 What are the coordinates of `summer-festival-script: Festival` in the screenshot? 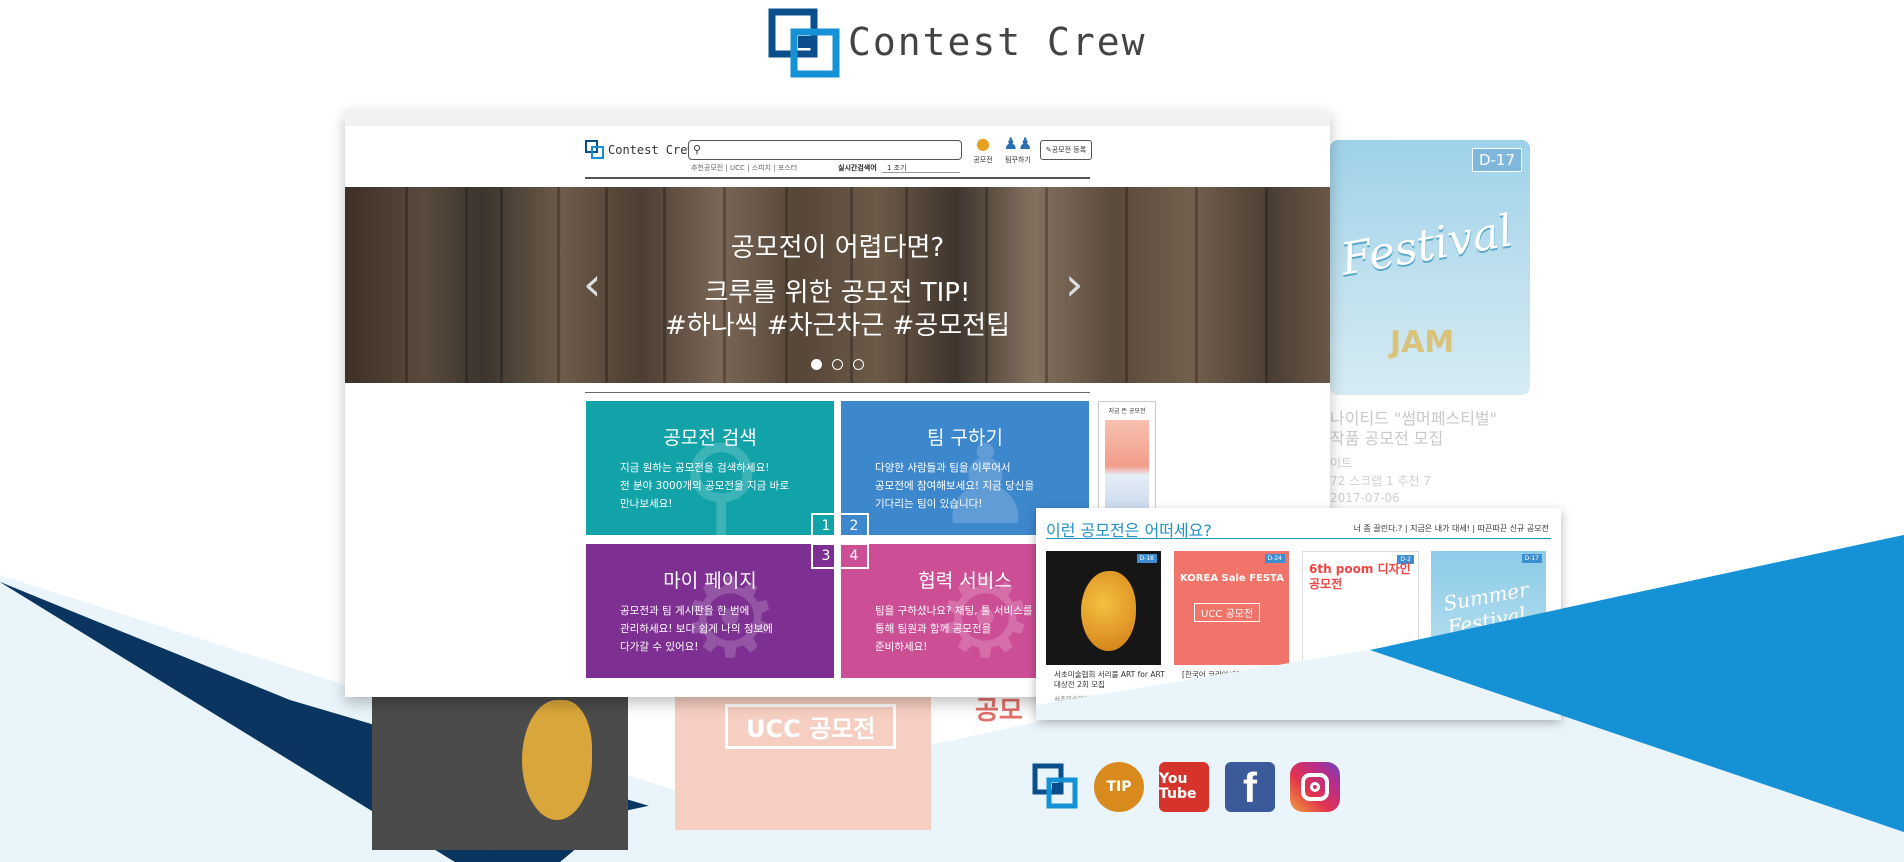 It's located at (1426, 245).